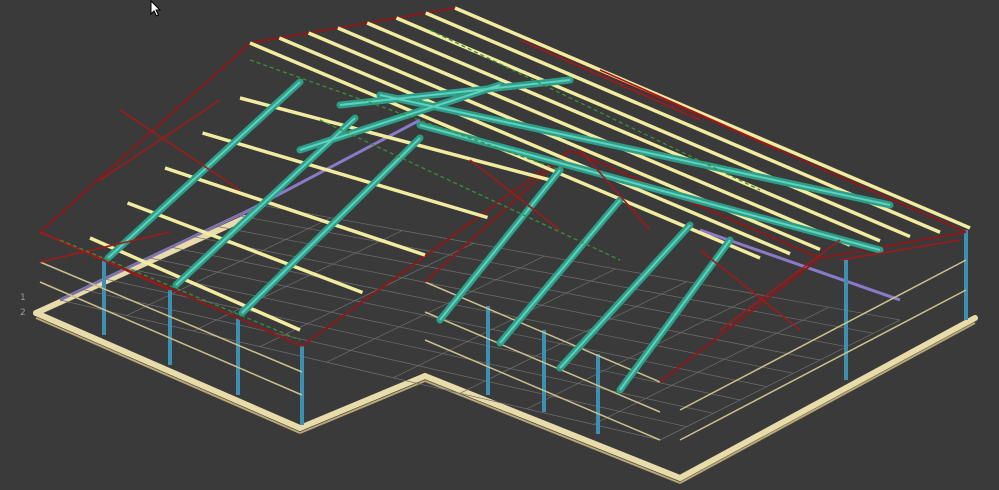 This screenshot has height=490, width=999. What do you see at coordinates (23, 313) in the screenshot?
I see `axis-mark-2: 2` at bounding box center [23, 313].